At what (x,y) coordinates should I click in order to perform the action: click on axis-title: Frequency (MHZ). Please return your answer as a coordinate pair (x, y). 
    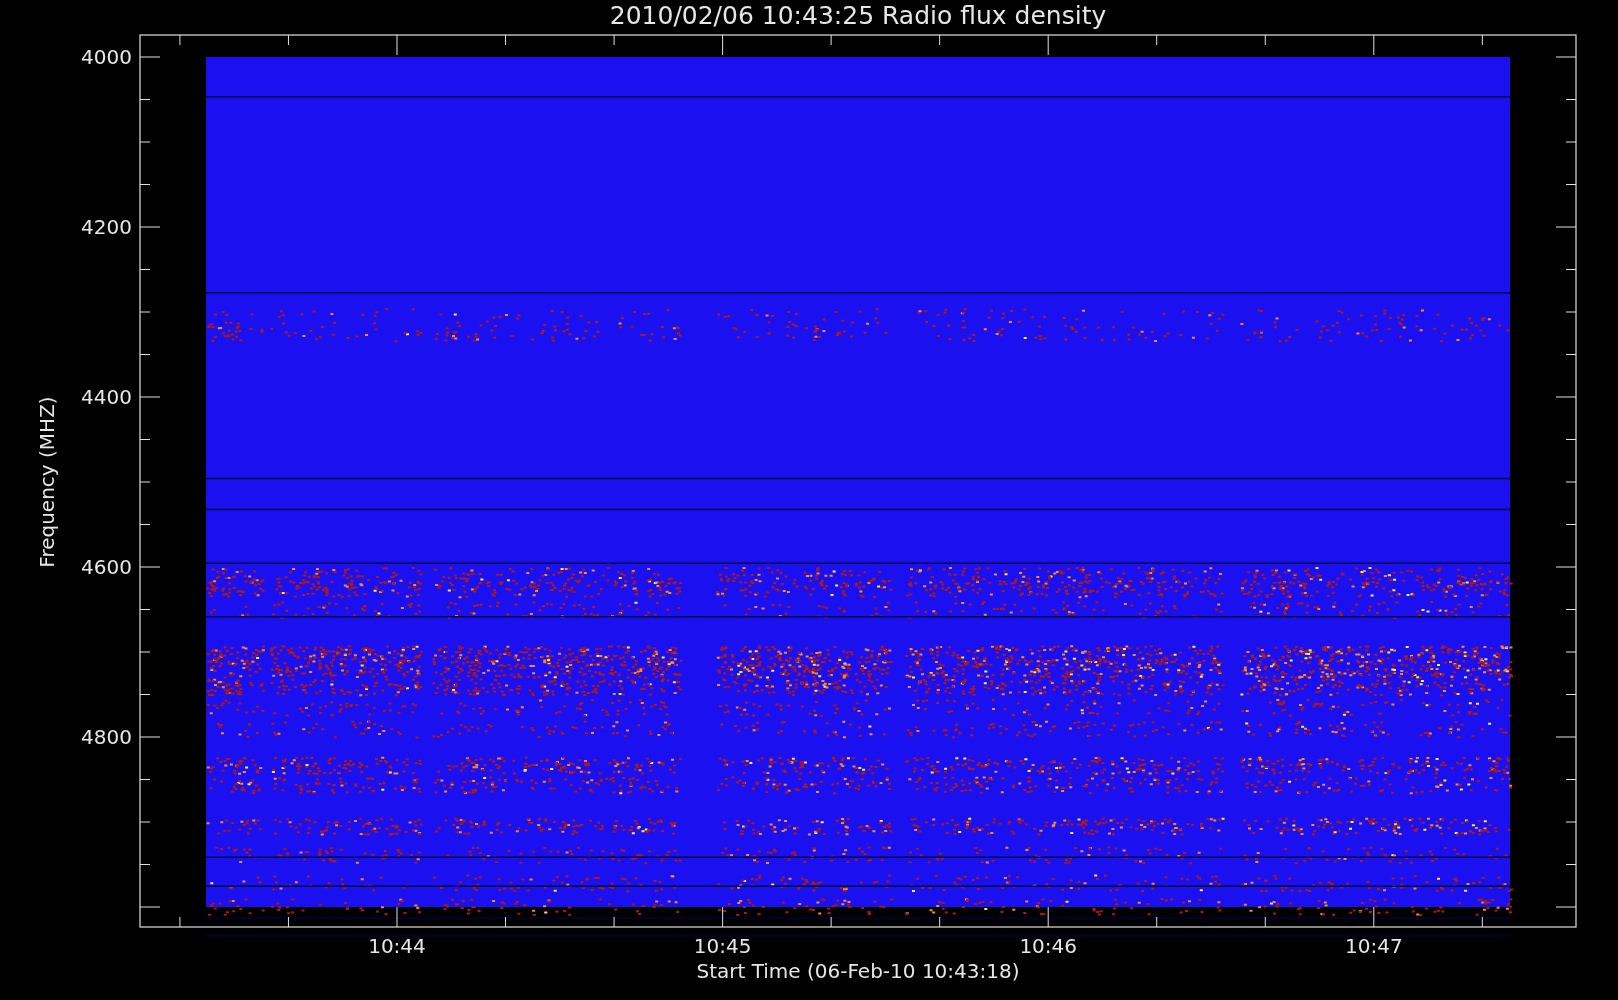
    Looking at the image, I should click on (47, 482).